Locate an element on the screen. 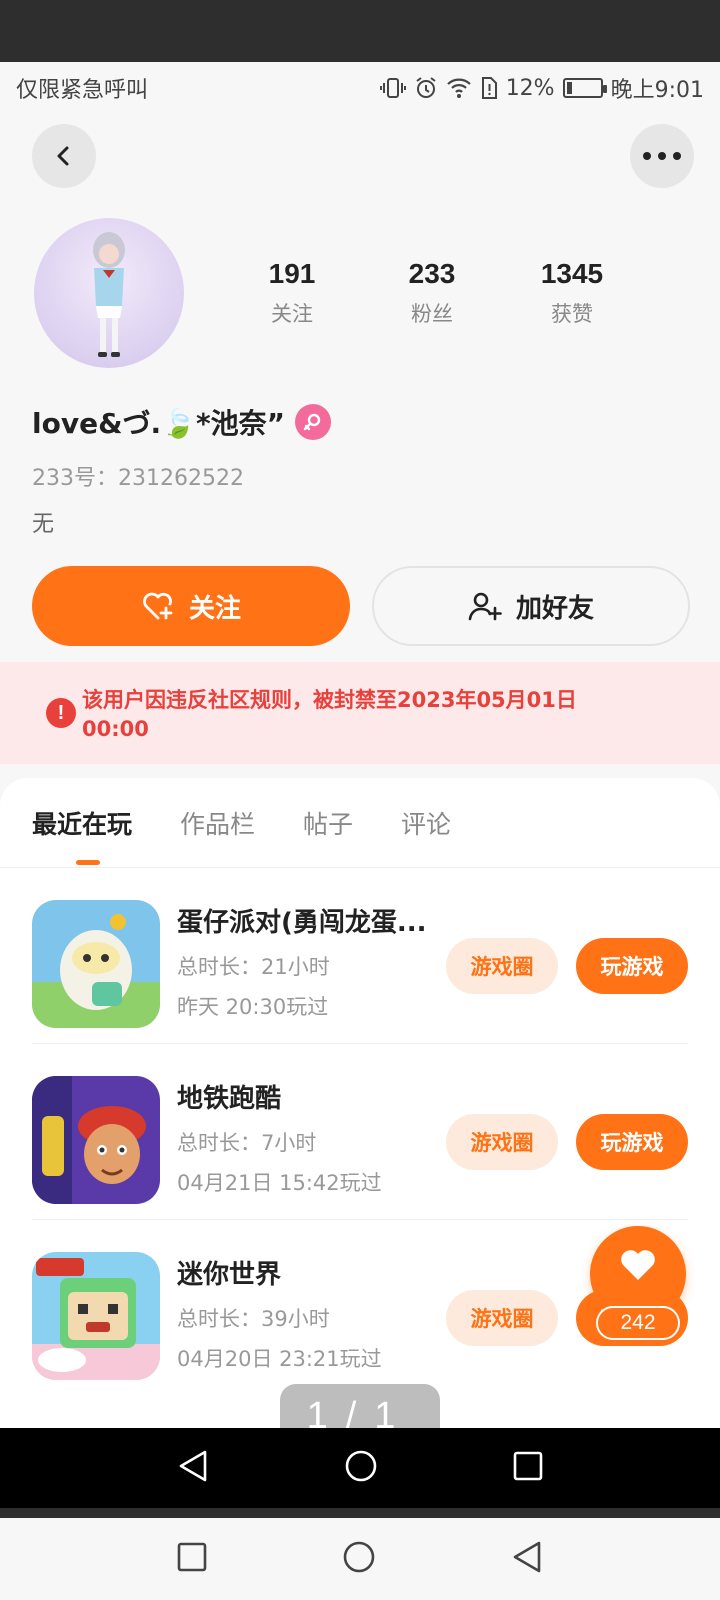  system-nav-bar-dark is located at coordinates (360, 1468).